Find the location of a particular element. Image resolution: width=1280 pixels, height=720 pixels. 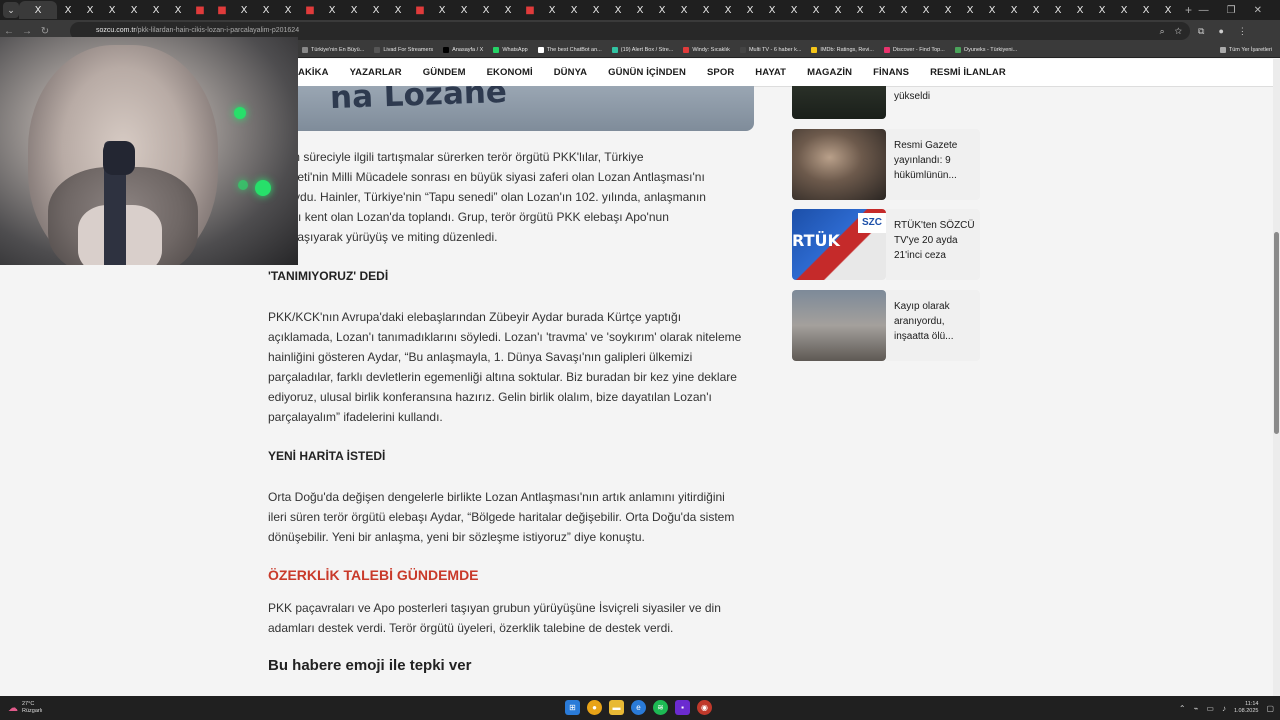

nav-item: RESMİ İLANLAR is located at coordinates (968, 72).